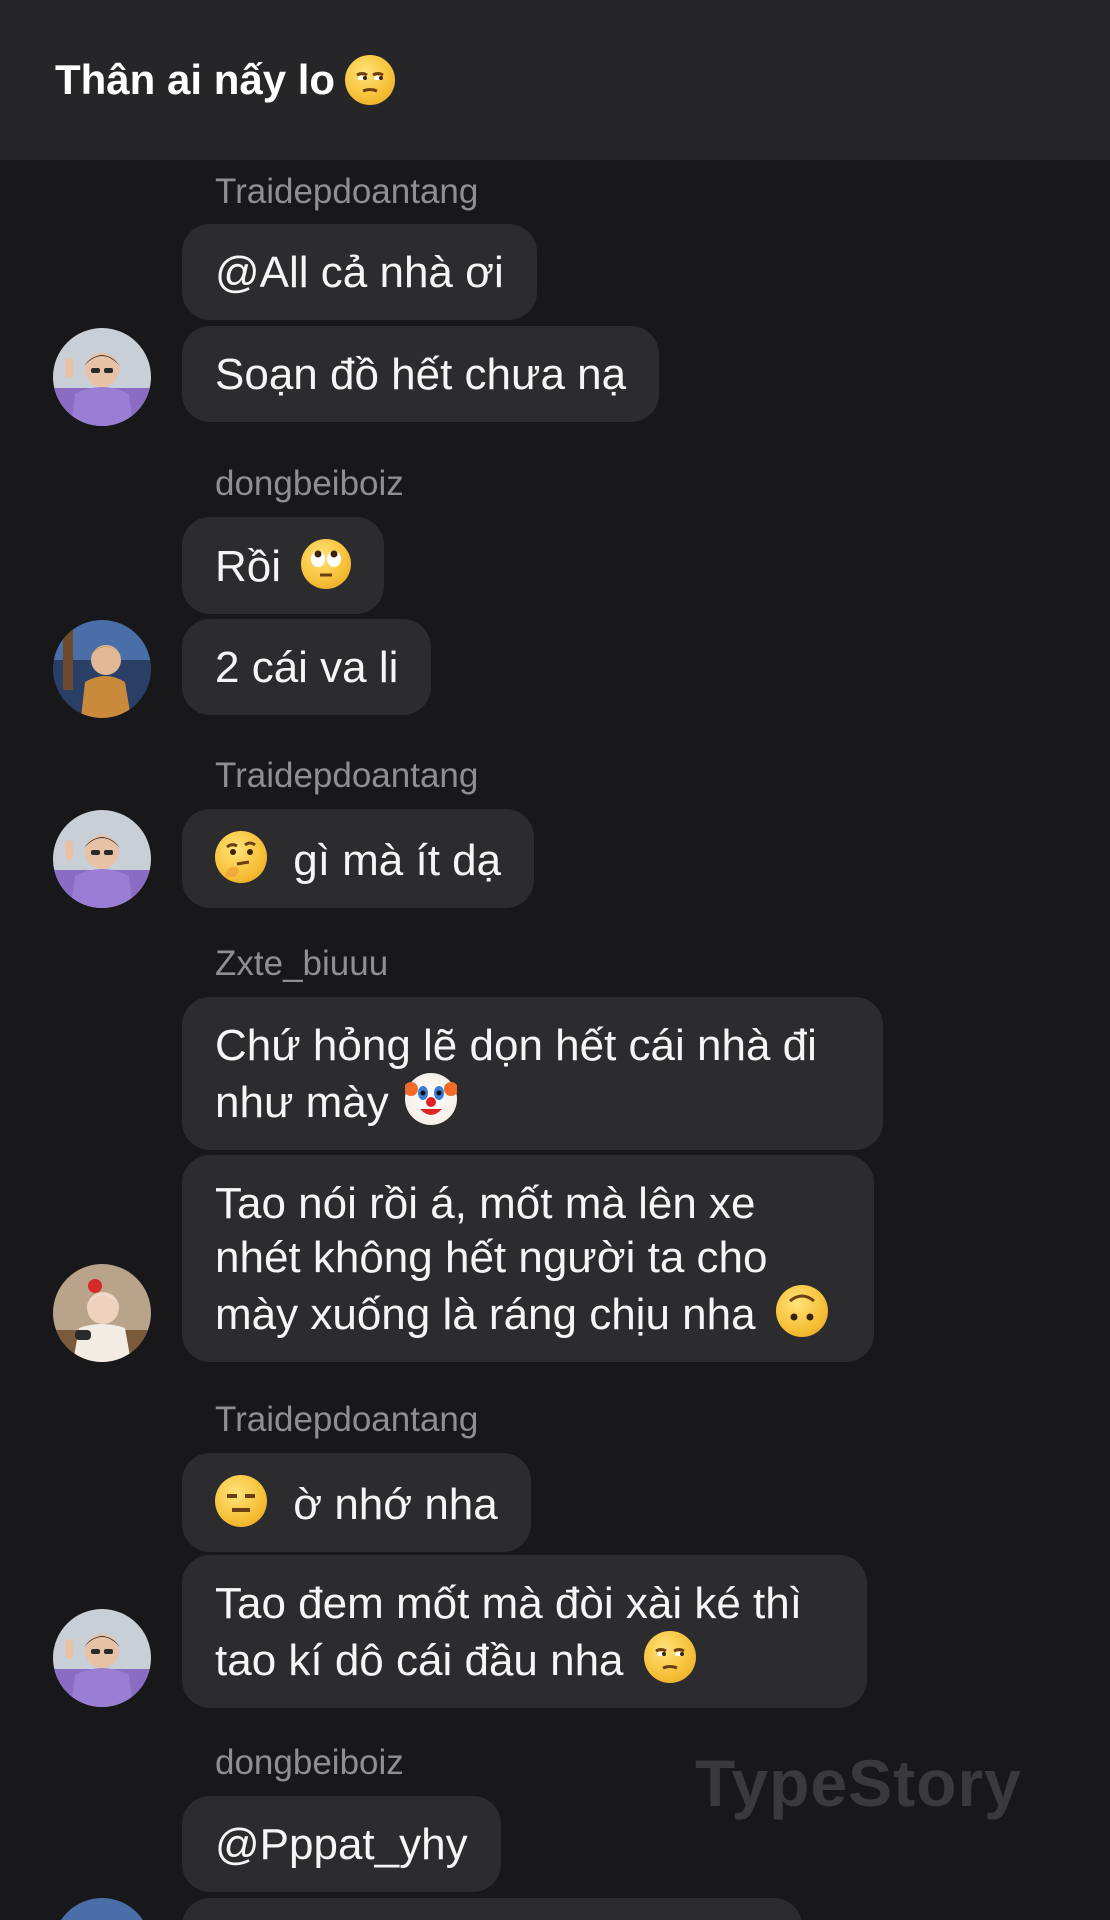  What do you see at coordinates (516, 1074) in the screenshot?
I see `message-text: Chứ hỏng lẽ dọn hết cái nhà đi như mày` at bounding box center [516, 1074].